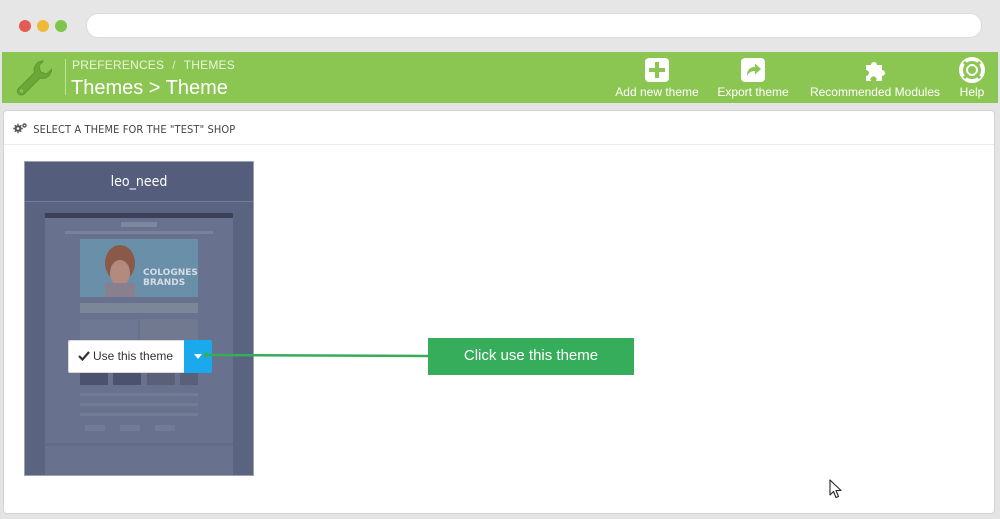 This screenshot has height=519, width=1000. What do you see at coordinates (20, 128) in the screenshot?
I see `cogs-icon` at bounding box center [20, 128].